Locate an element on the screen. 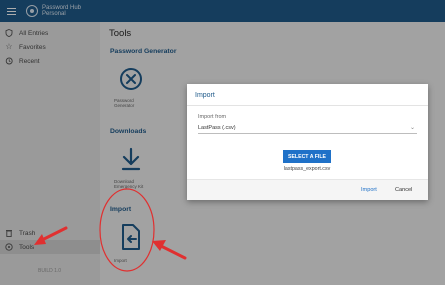 The width and height of the screenshot is (445, 285). import-button: Import is located at coordinates (369, 190).